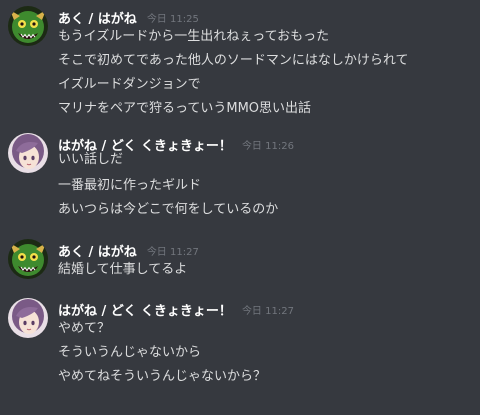  What do you see at coordinates (130, 352) in the screenshot?
I see `message-text: そういうんじゃないから` at bounding box center [130, 352].